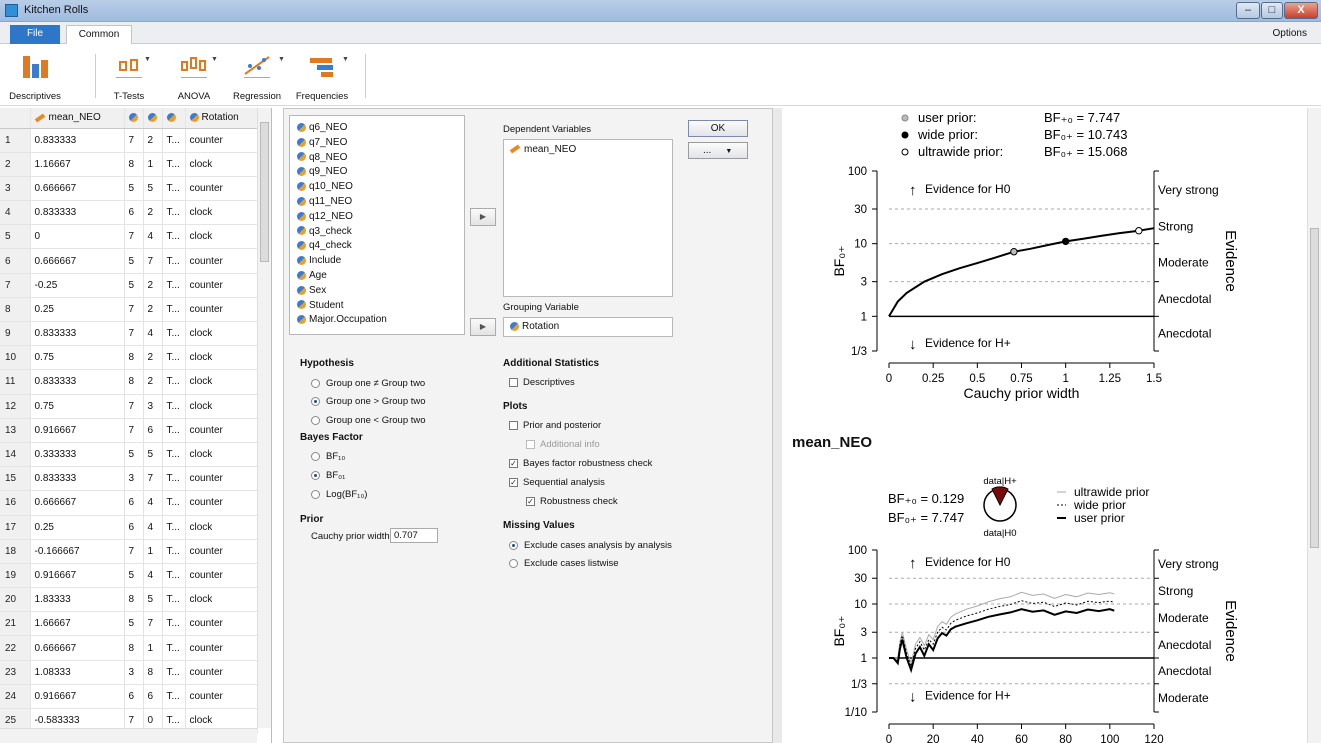  What do you see at coordinates (342, 319) in the screenshot?
I see `variable-list-item: Major.Occupation` at bounding box center [342, 319].